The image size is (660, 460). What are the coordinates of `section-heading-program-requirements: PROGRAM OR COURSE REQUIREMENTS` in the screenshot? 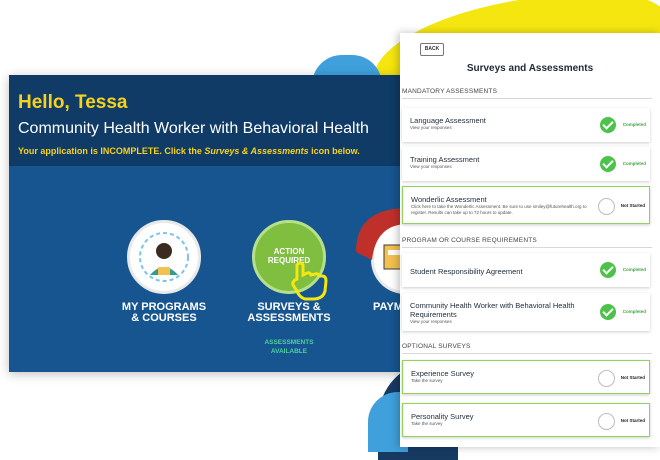 It's located at (527, 242).